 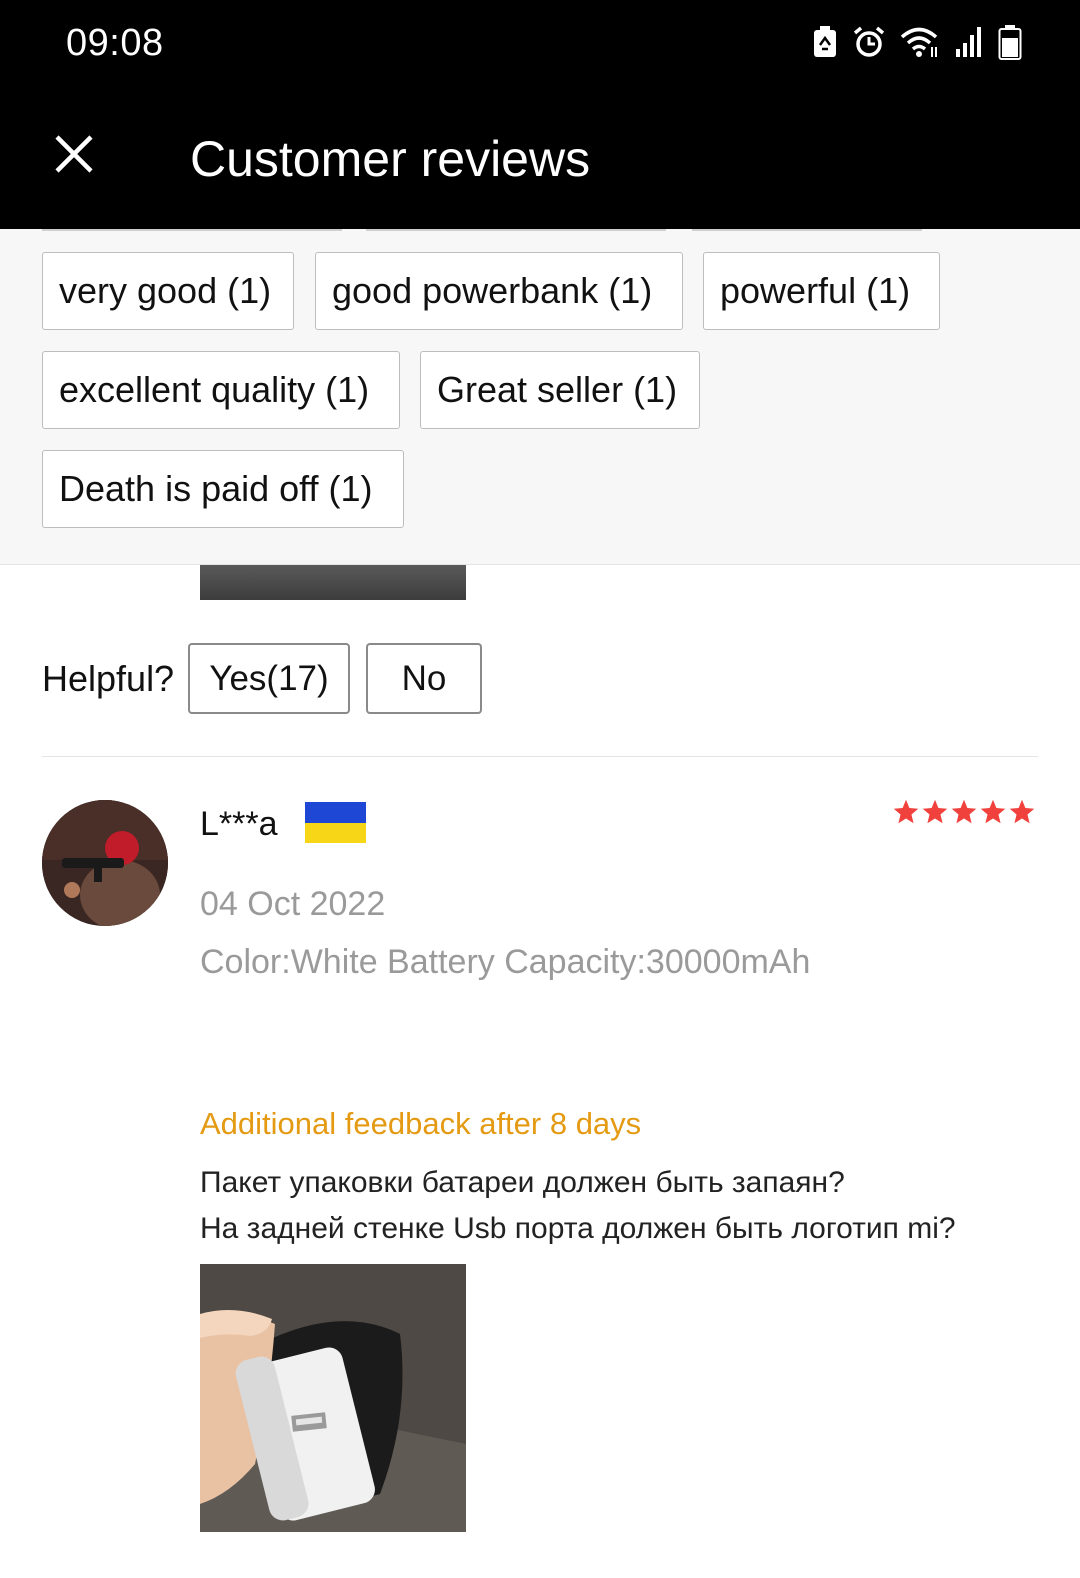 I want to click on page-title: Customer reviews, so click(x=390, y=159).